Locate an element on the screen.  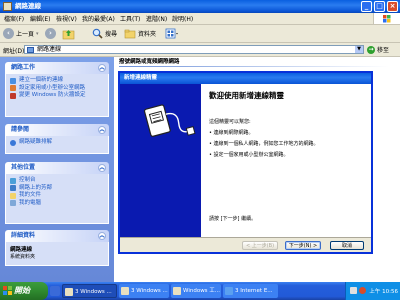
address-value: 網路連線 is located at coordinates (49, 49).